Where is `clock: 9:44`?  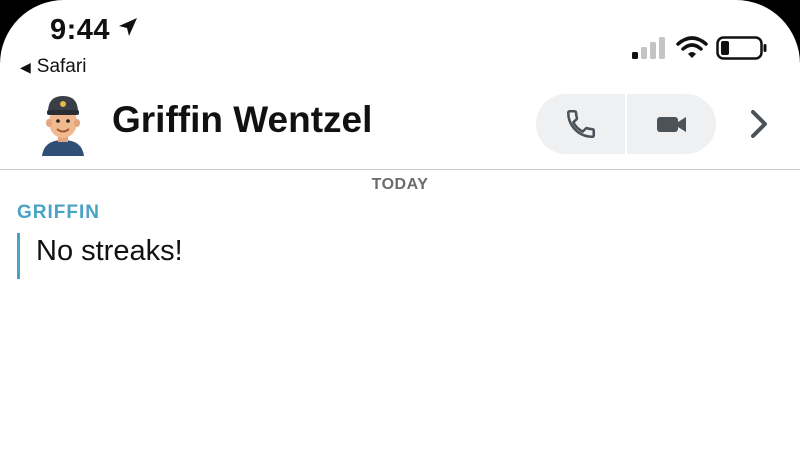
clock: 9:44 is located at coordinates (80, 30).